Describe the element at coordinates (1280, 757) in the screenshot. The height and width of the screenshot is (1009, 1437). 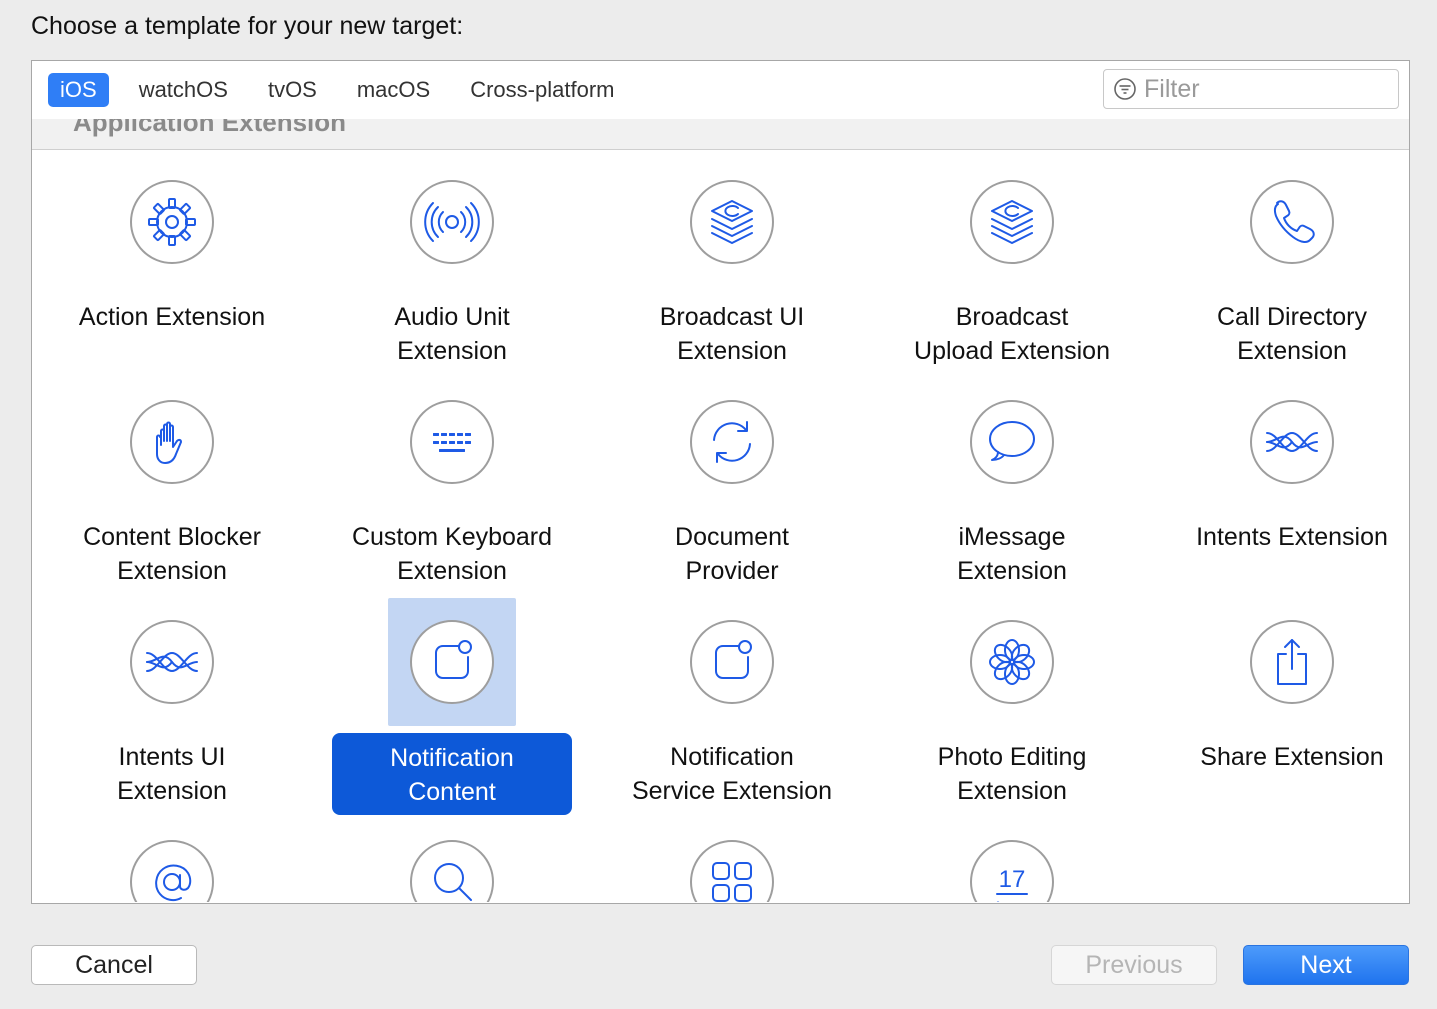
I see `template-label: Share Extension` at that location.